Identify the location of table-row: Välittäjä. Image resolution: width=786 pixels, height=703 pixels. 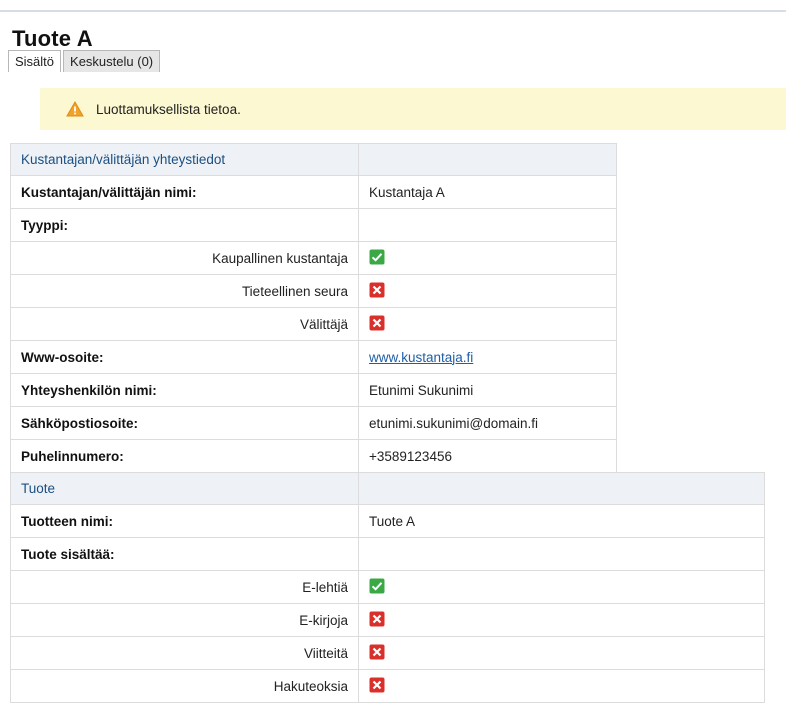
(313, 324).